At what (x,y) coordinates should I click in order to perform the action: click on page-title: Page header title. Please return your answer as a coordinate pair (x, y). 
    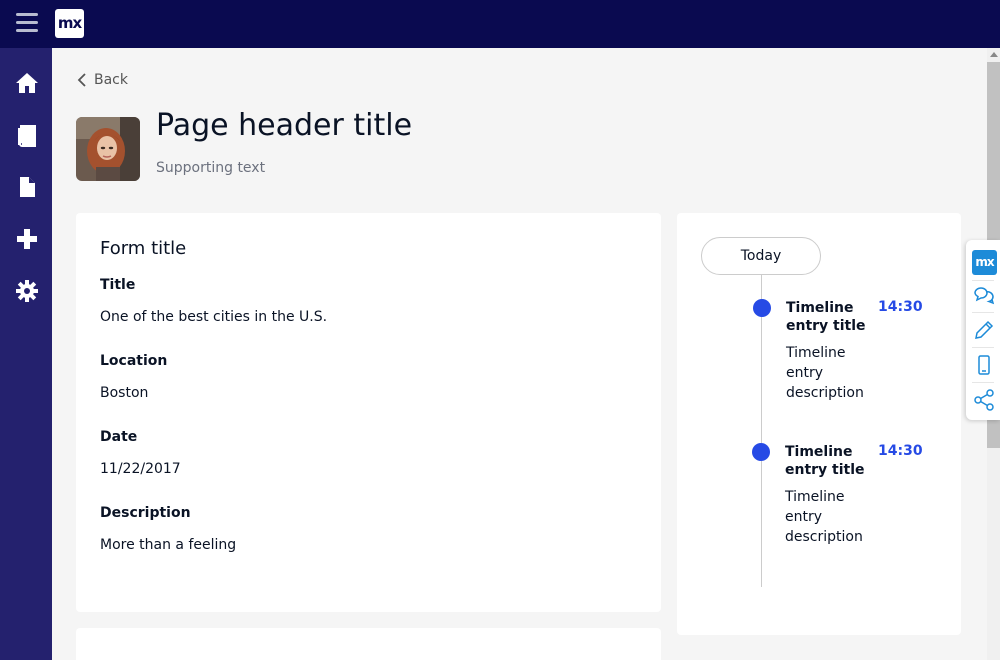
    Looking at the image, I should click on (284, 125).